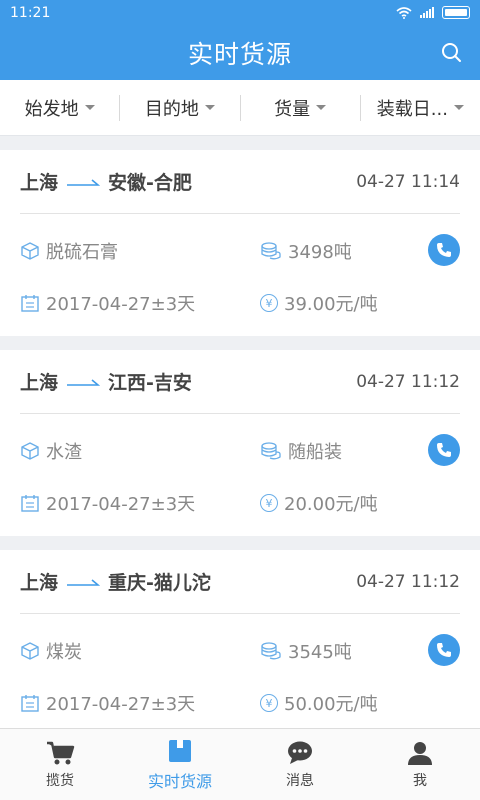  I want to click on battery-icon, so click(456, 12).